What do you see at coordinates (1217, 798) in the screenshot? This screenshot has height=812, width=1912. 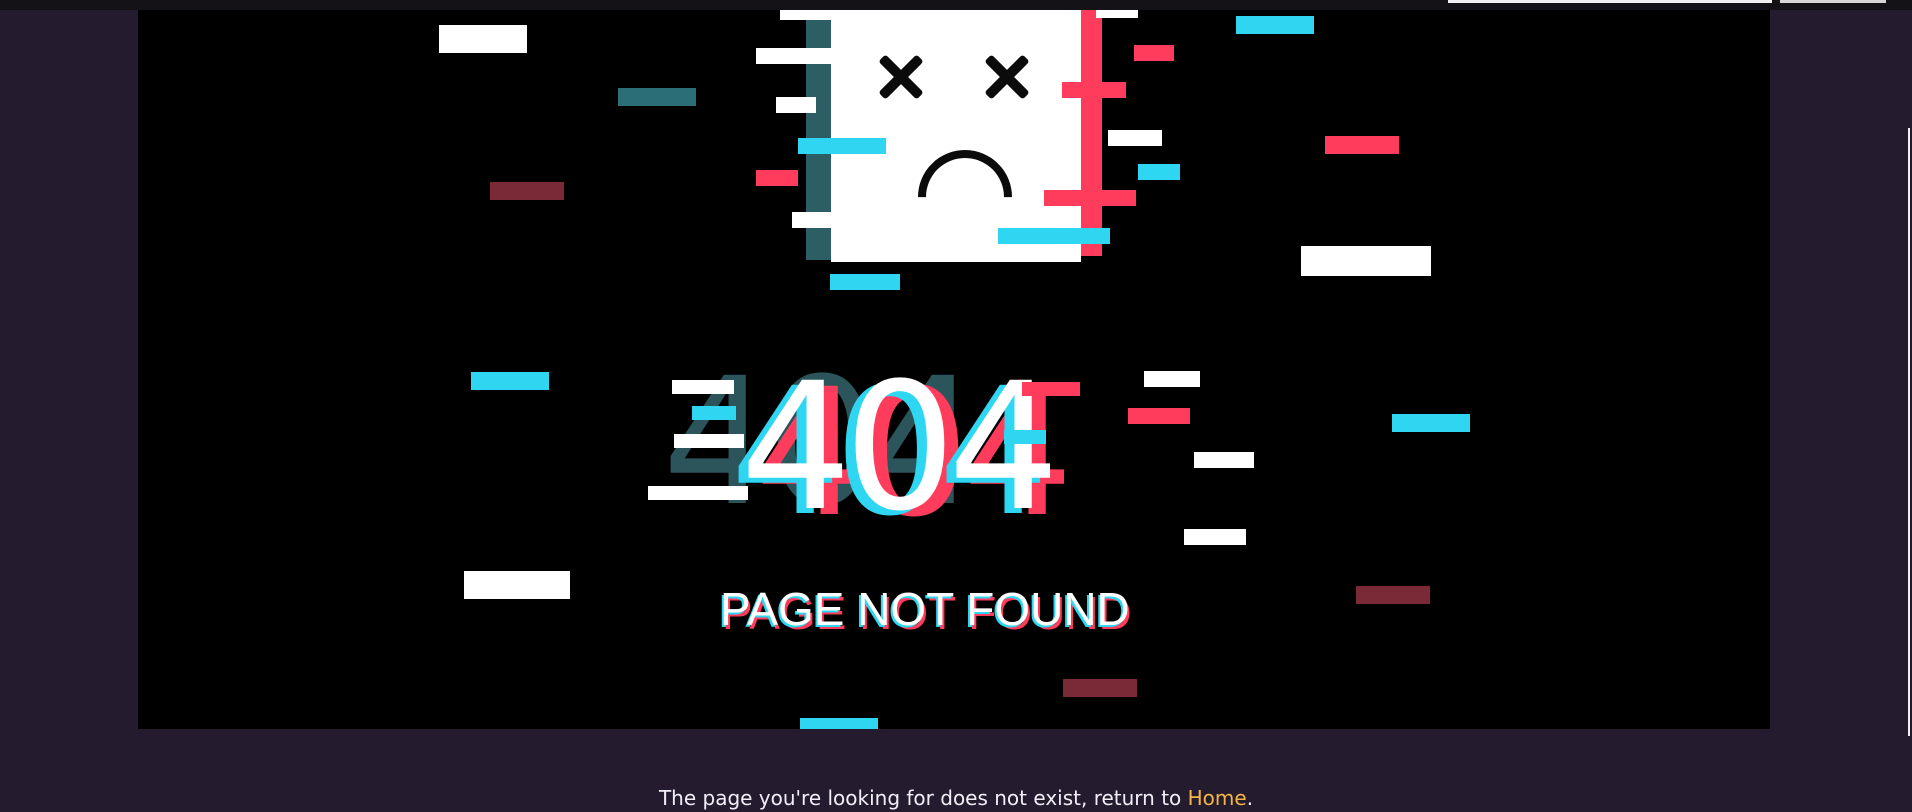 I see `home-link: Home` at bounding box center [1217, 798].